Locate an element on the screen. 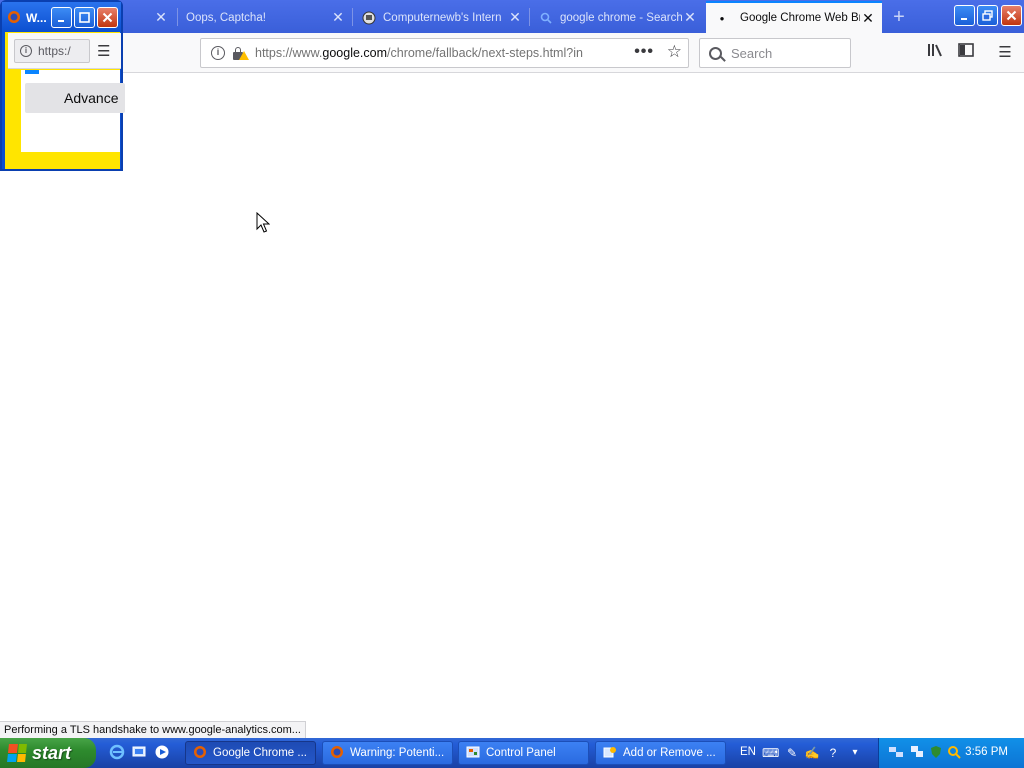 This screenshot has height=768, width=1024. small-browser-window: W... i https:/ ☰ Advance is located at coordinates (62, 85).